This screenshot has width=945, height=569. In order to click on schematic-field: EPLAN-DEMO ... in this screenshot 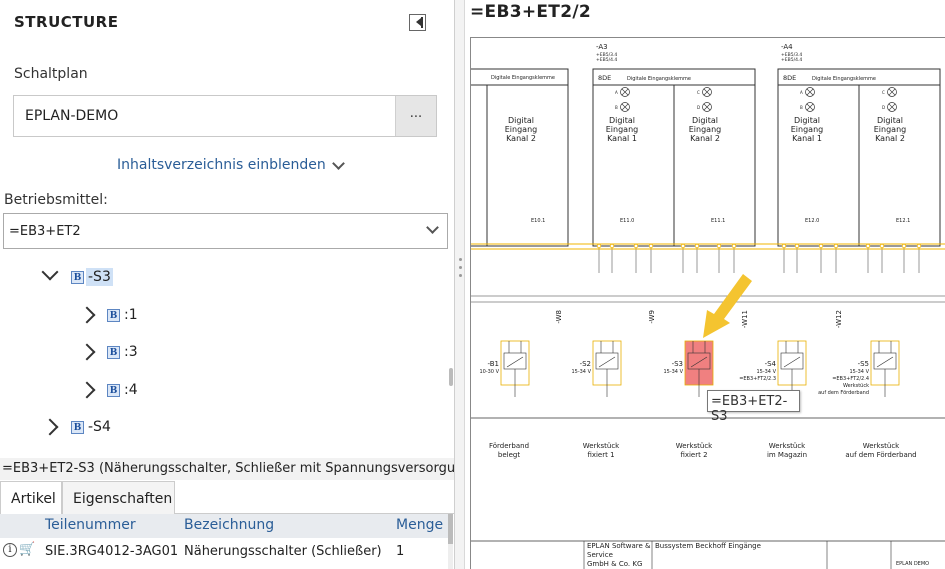, I will do `click(225, 116)`.